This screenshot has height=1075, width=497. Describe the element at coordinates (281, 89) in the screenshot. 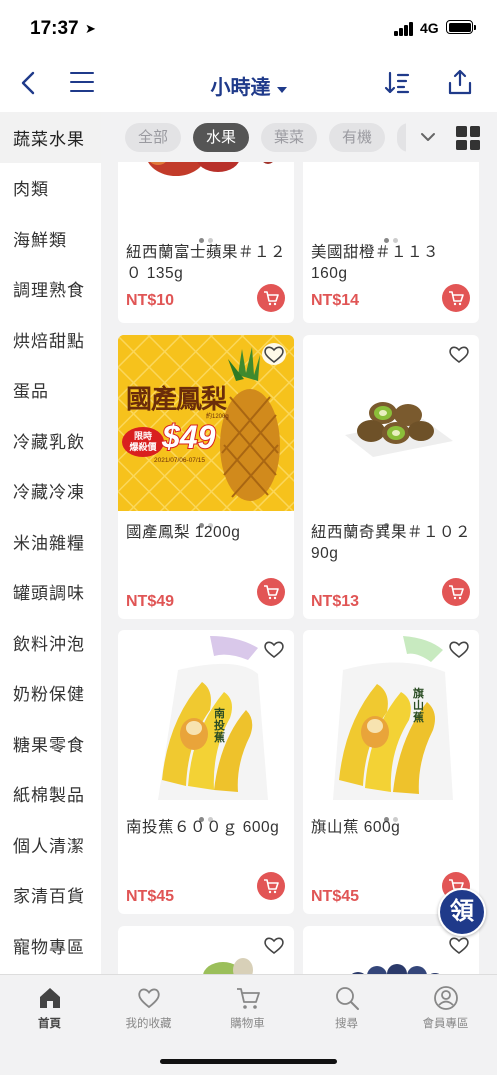

I see `caret-down-icon` at that location.